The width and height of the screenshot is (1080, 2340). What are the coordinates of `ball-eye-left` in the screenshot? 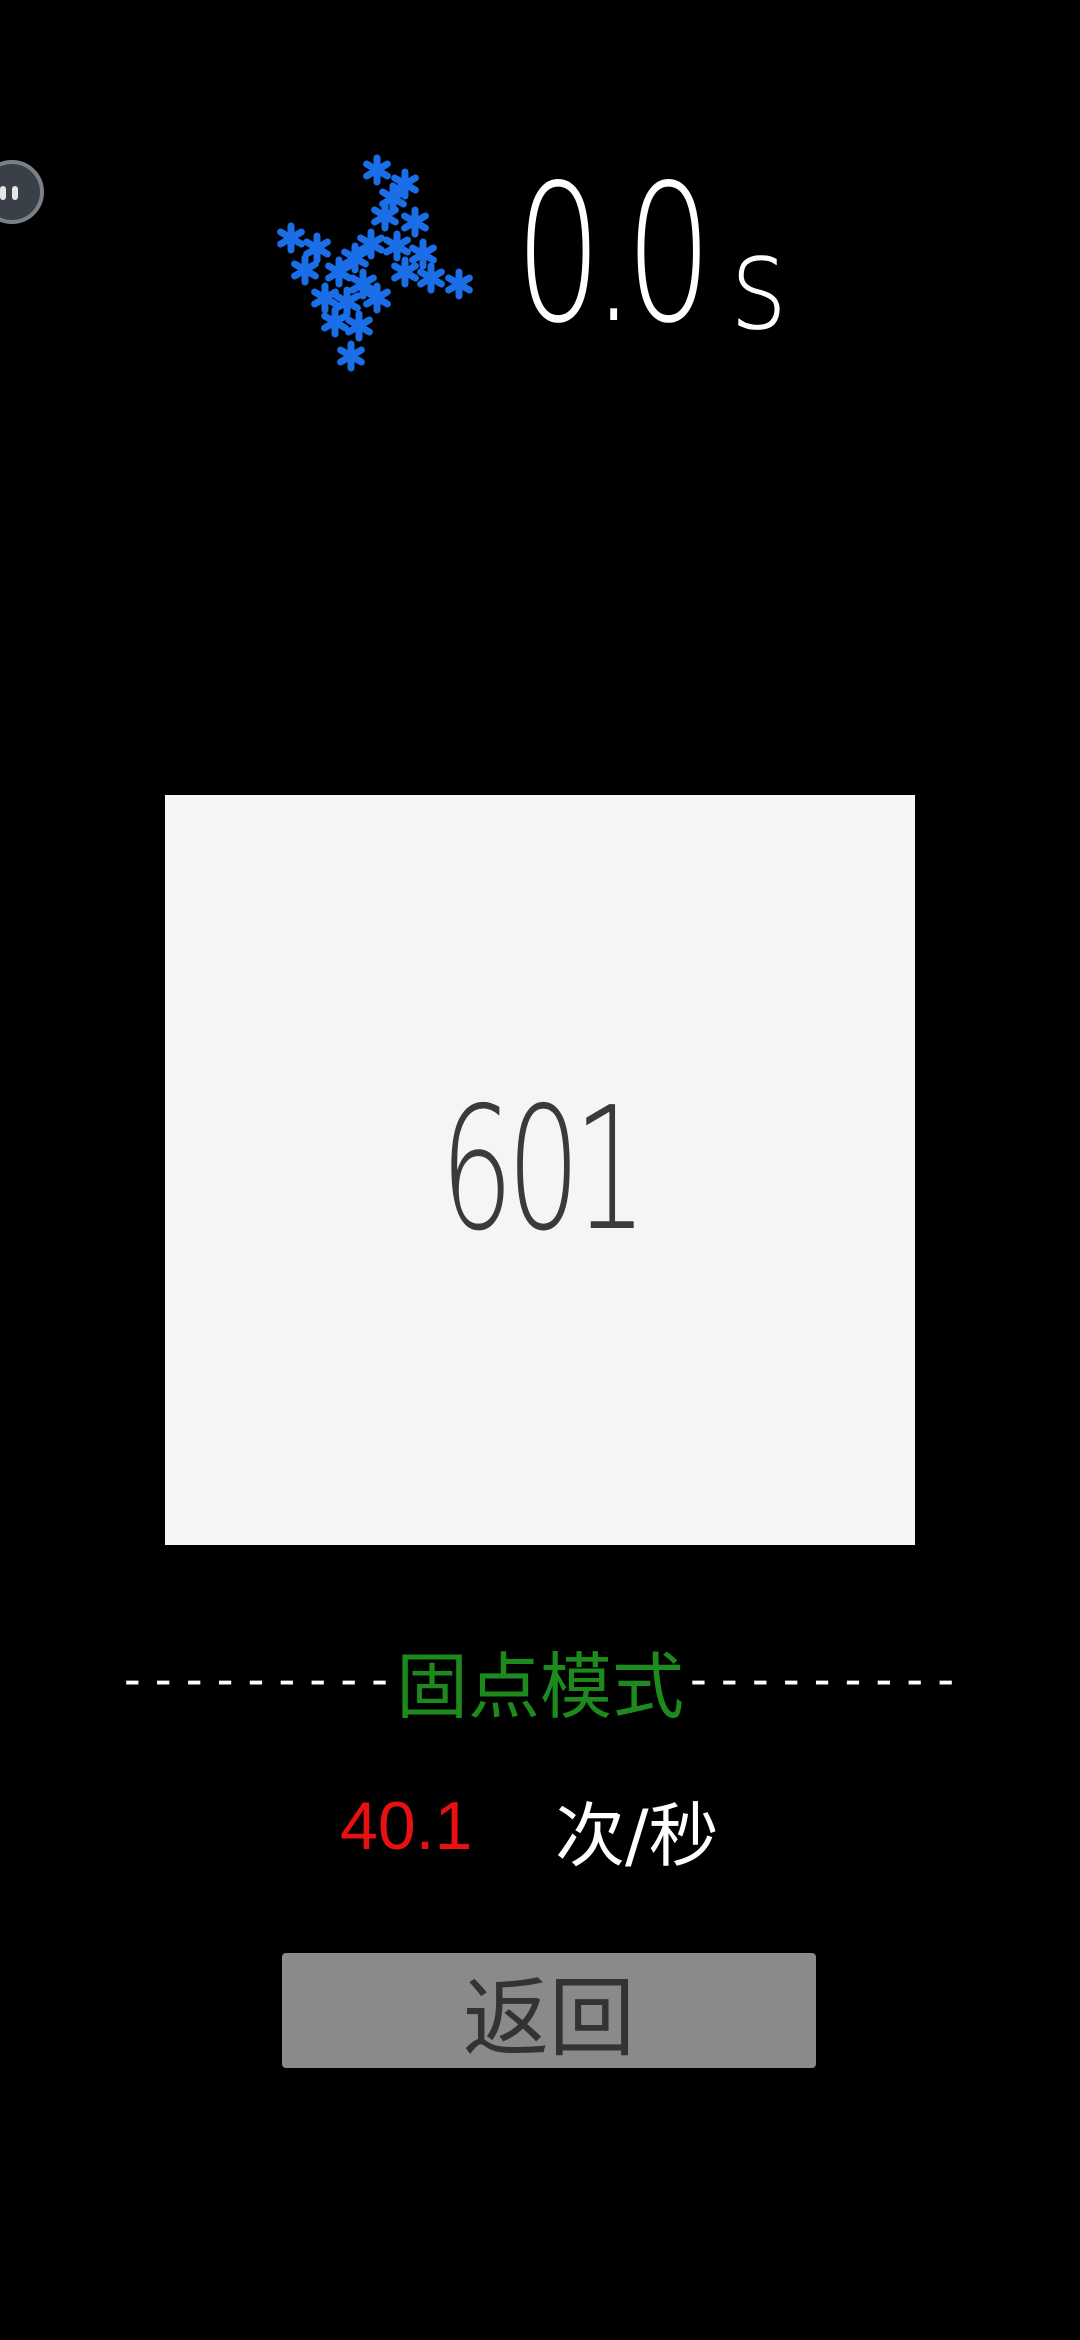 It's located at (3, 193).